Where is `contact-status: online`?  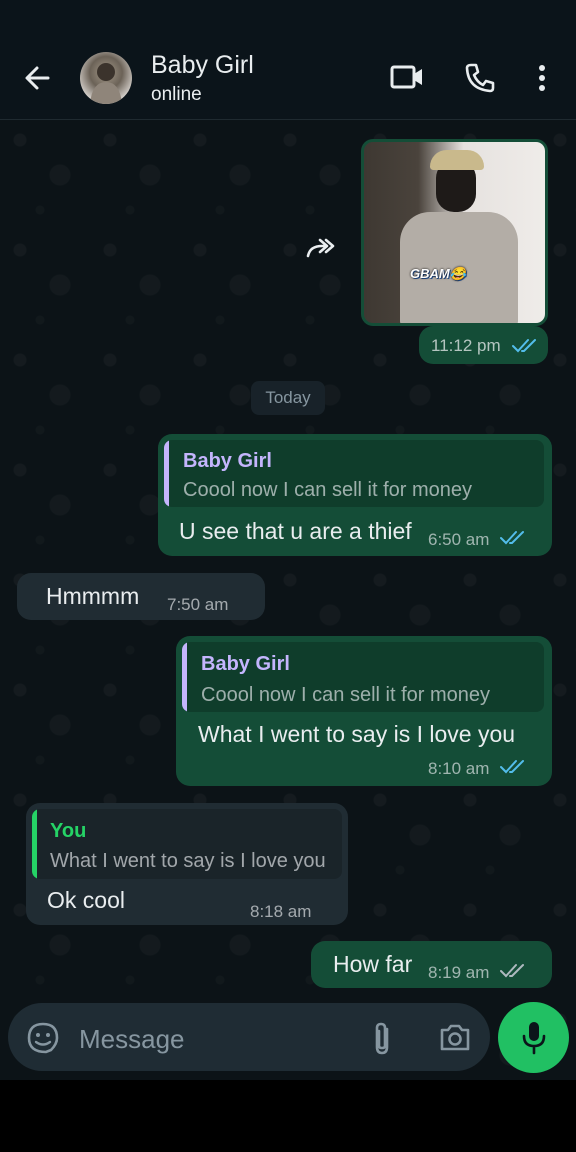 contact-status: online is located at coordinates (176, 94).